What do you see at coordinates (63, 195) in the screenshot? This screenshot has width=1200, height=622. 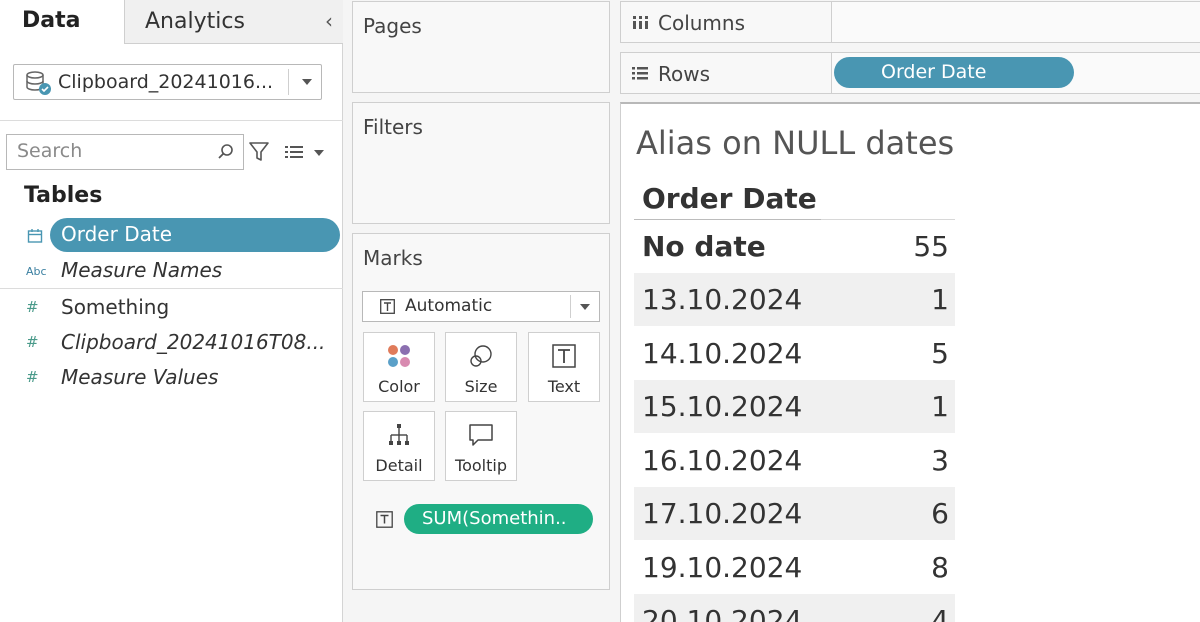 I see `tables-heading: Tables` at bounding box center [63, 195].